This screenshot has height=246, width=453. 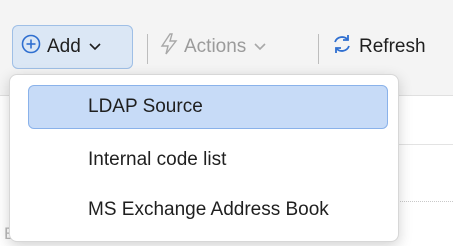 I want to click on menu-item-label: MS Exchange Address Book, so click(x=208, y=209).